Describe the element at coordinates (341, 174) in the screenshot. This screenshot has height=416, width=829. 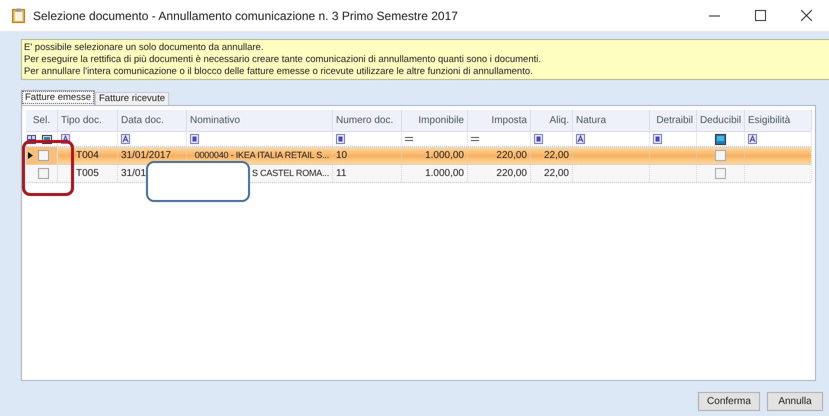
I see `table-cell-text: 11` at that location.